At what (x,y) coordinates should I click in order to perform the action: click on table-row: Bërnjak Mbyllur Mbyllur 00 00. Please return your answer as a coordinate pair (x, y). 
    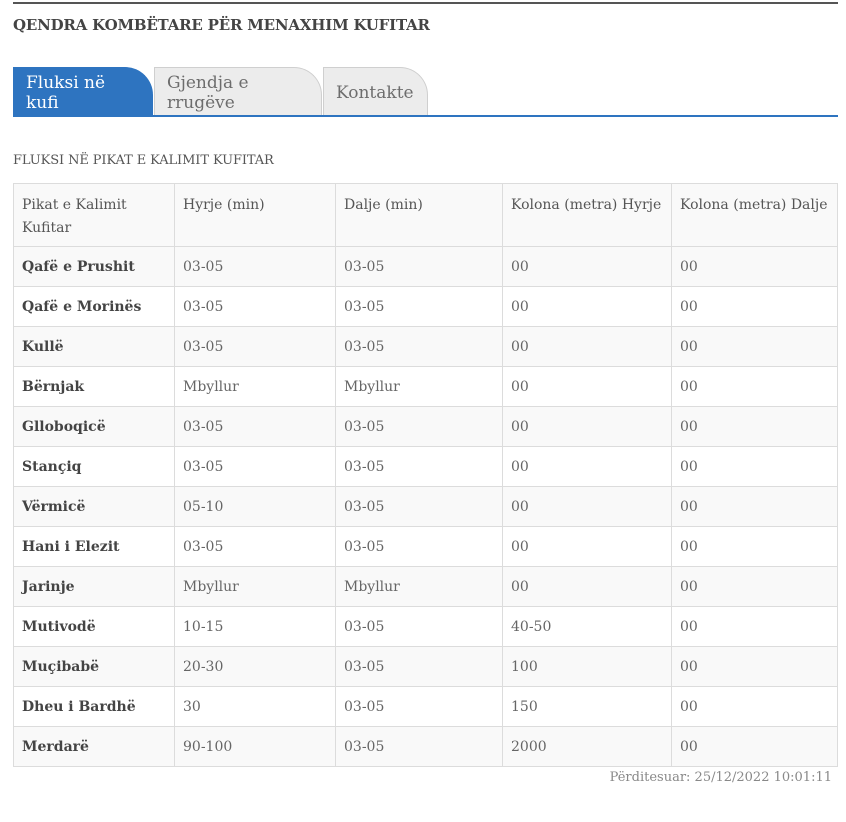
    Looking at the image, I should click on (425, 386).